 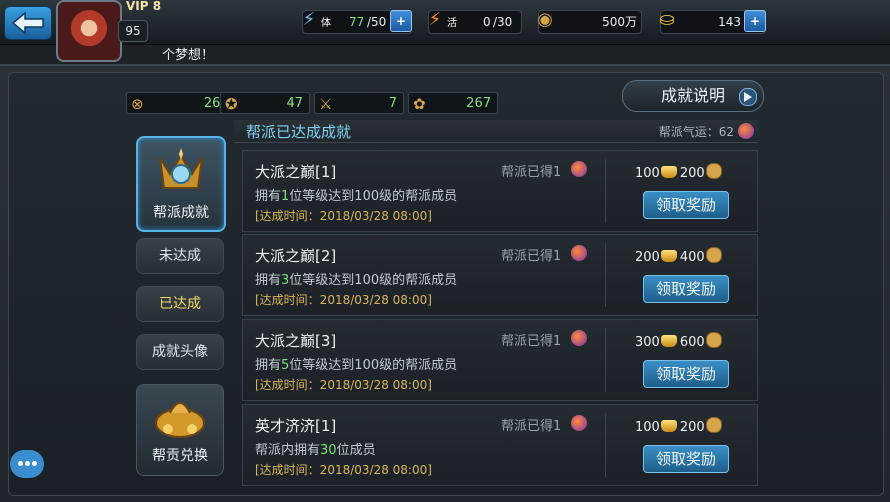 What do you see at coordinates (755, 21) in the screenshot?
I see `ingots-plus-button: +` at bounding box center [755, 21].